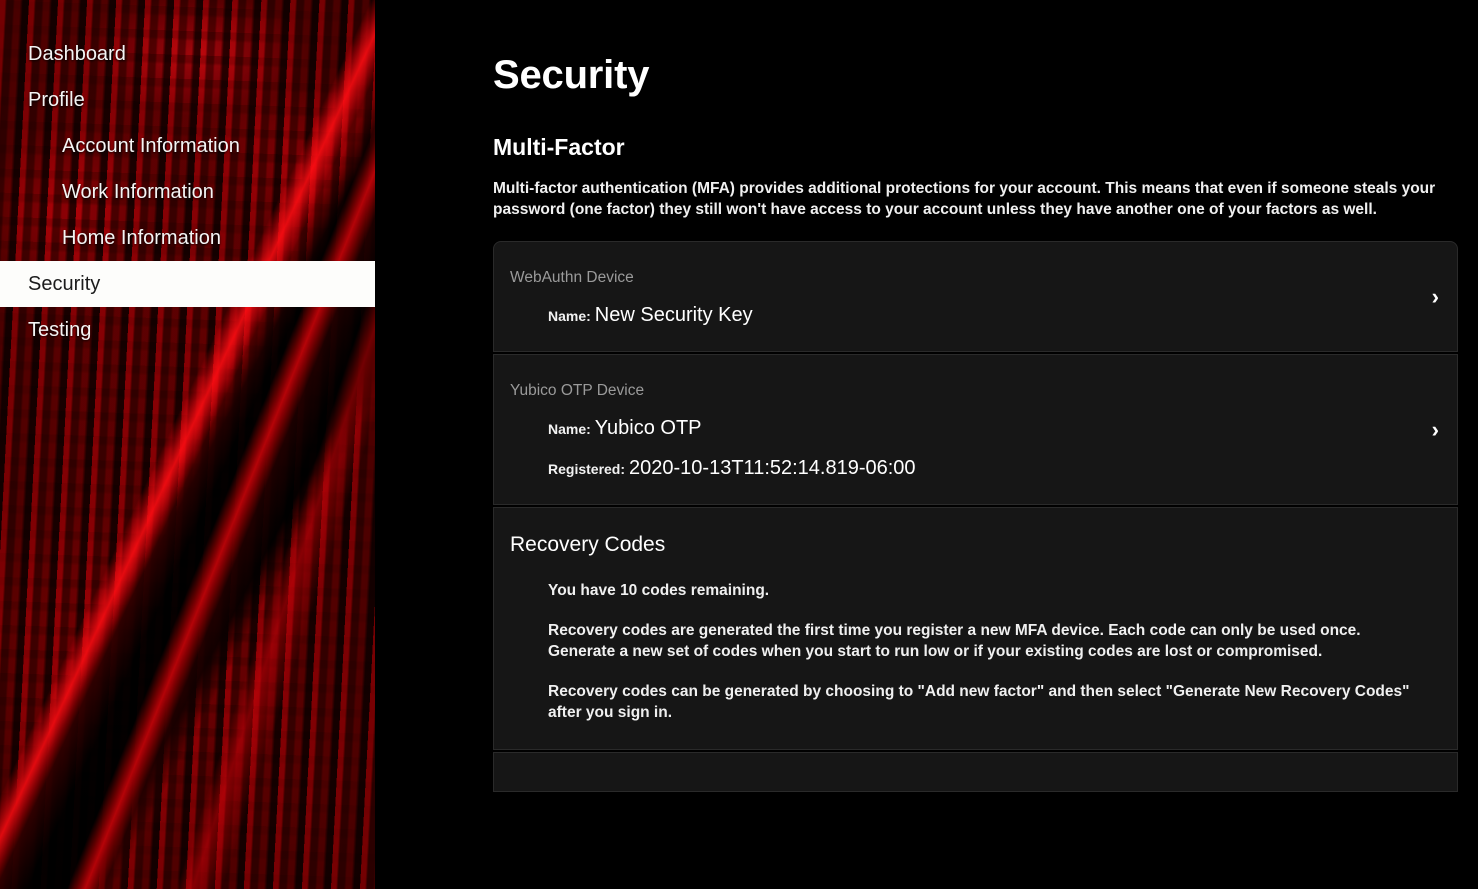 The width and height of the screenshot is (1478, 889). Describe the element at coordinates (187, 54) in the screenshot. I see `sidebar-item-dashboard: Dashboard` at that location.